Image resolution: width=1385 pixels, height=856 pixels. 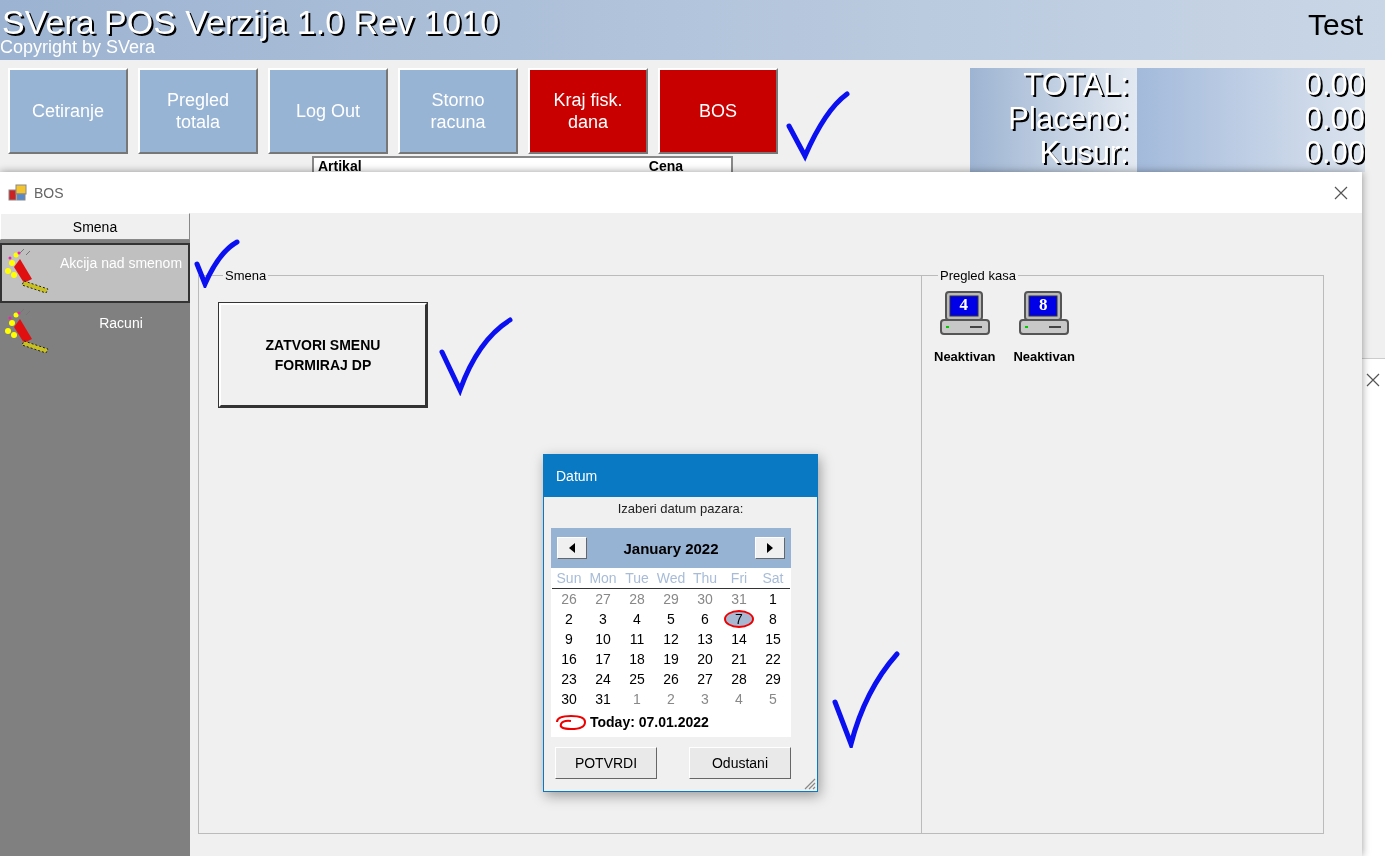 I want to click on calendar-day: 23, so click(x=569, y=679).